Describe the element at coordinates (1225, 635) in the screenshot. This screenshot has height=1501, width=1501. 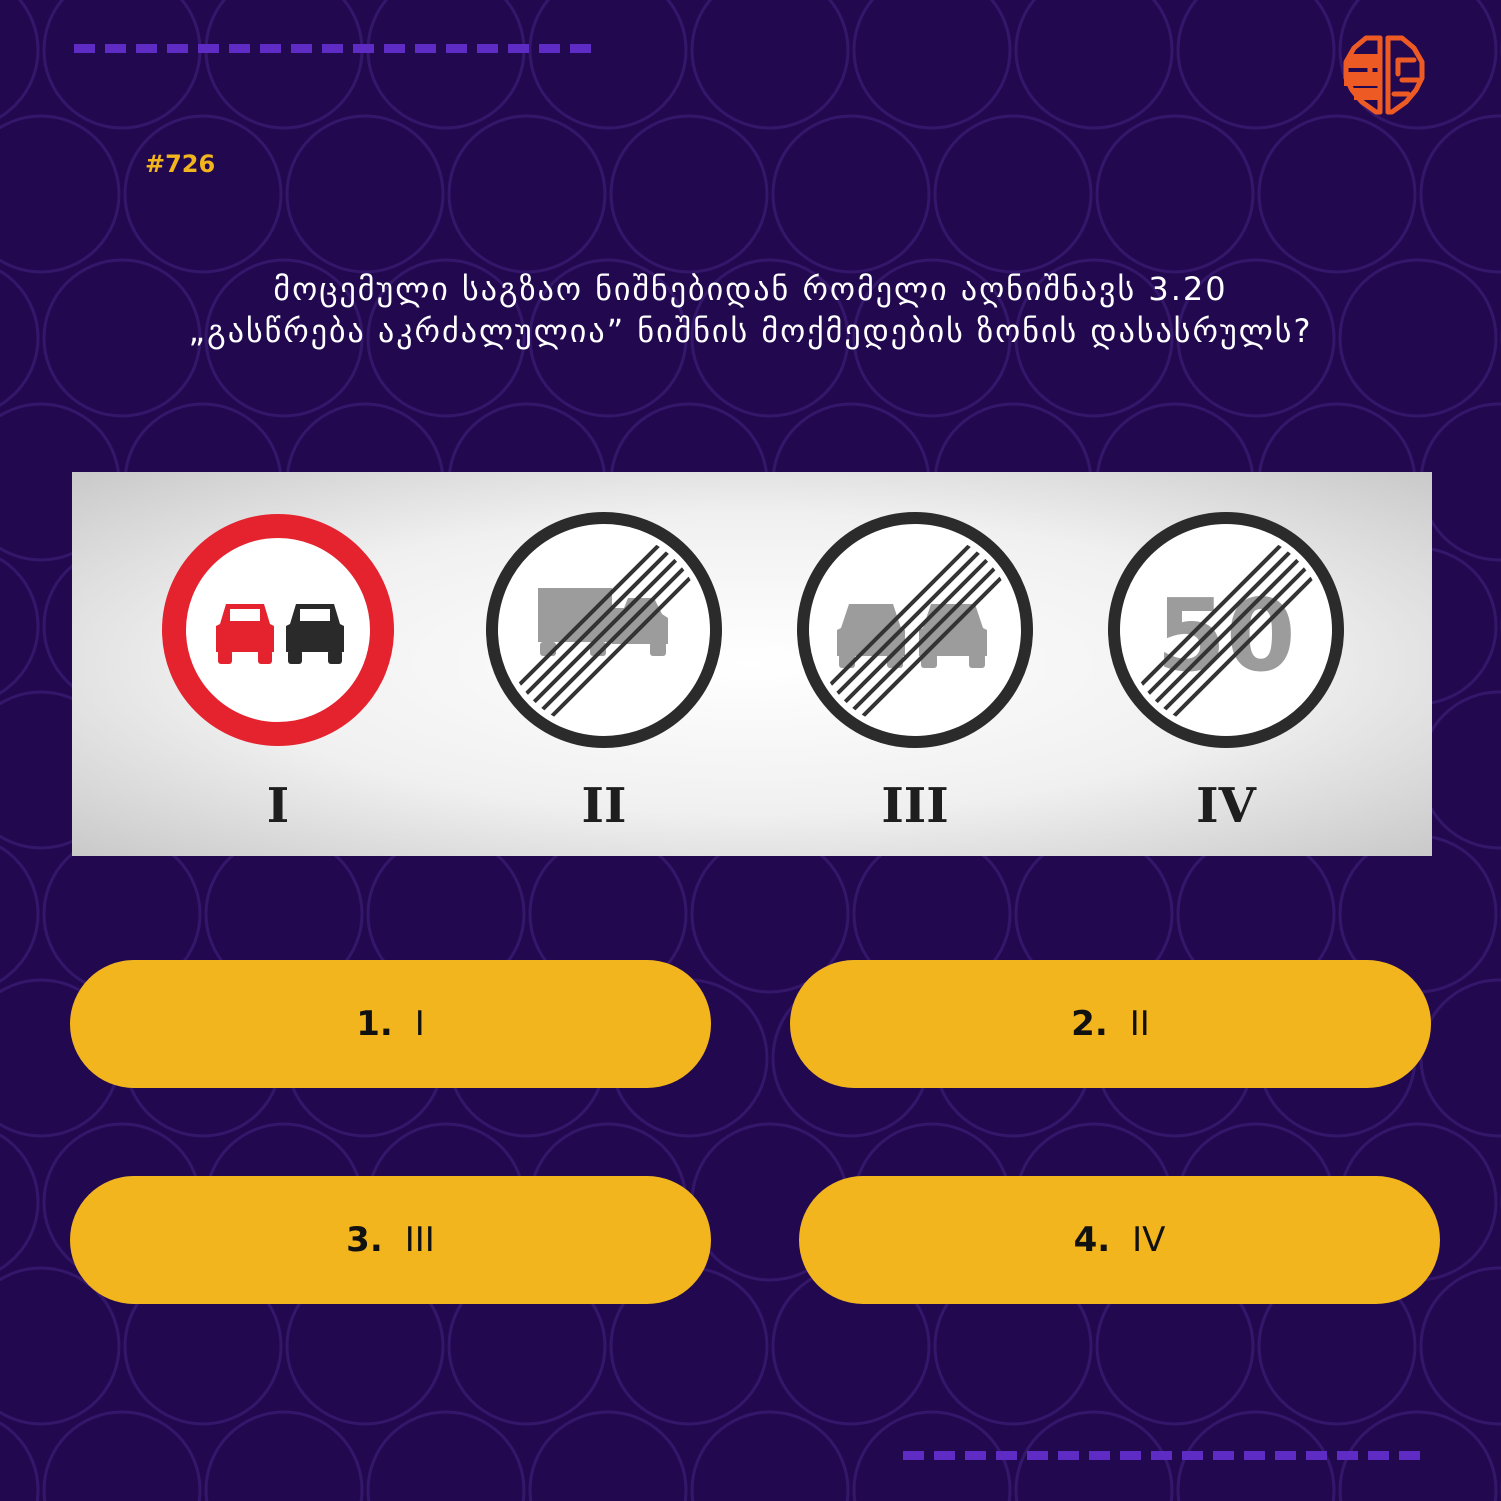
I see `speed-limit-number: 50` at that location.